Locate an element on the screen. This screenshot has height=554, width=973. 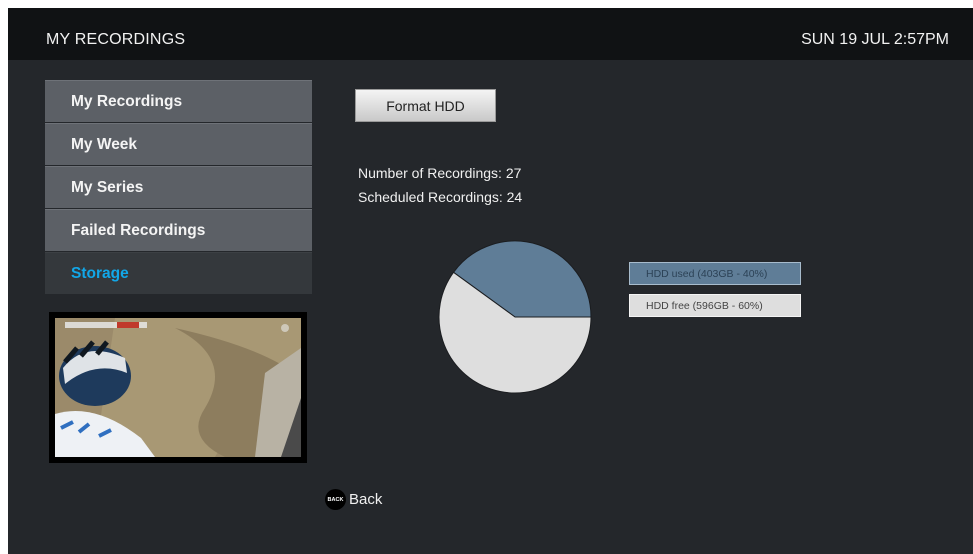
menu-item-failed-recordings: Failed Recordings is located at coordinates (178, 230).